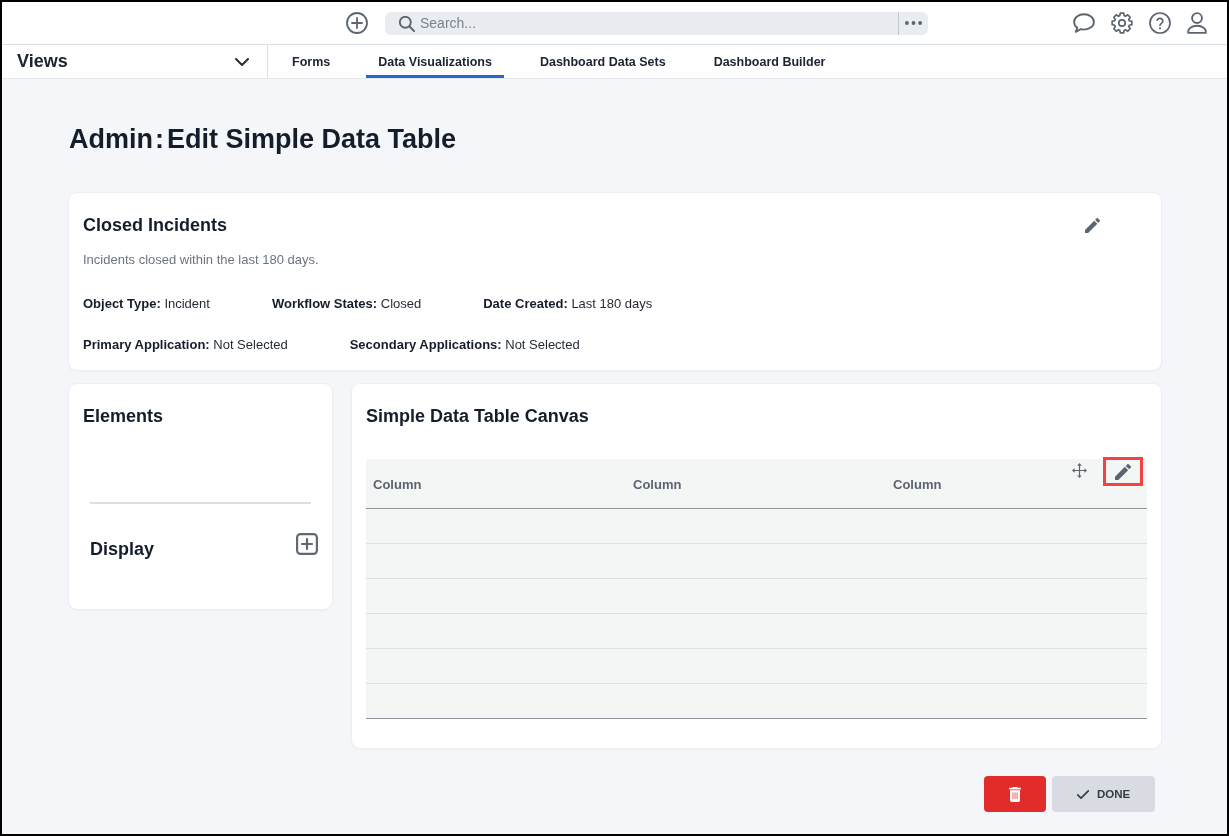 The height and width of the screenshot is (836, 1229). Describe the element at coordinates (1103, 794) in the screenshot. I see `done-button: DONE` at that location.